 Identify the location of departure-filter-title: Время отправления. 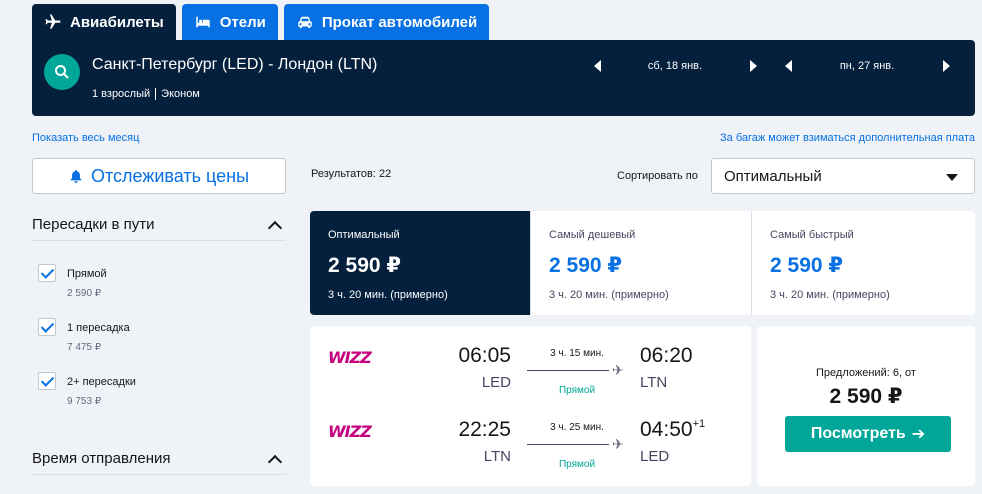
(101, 458).